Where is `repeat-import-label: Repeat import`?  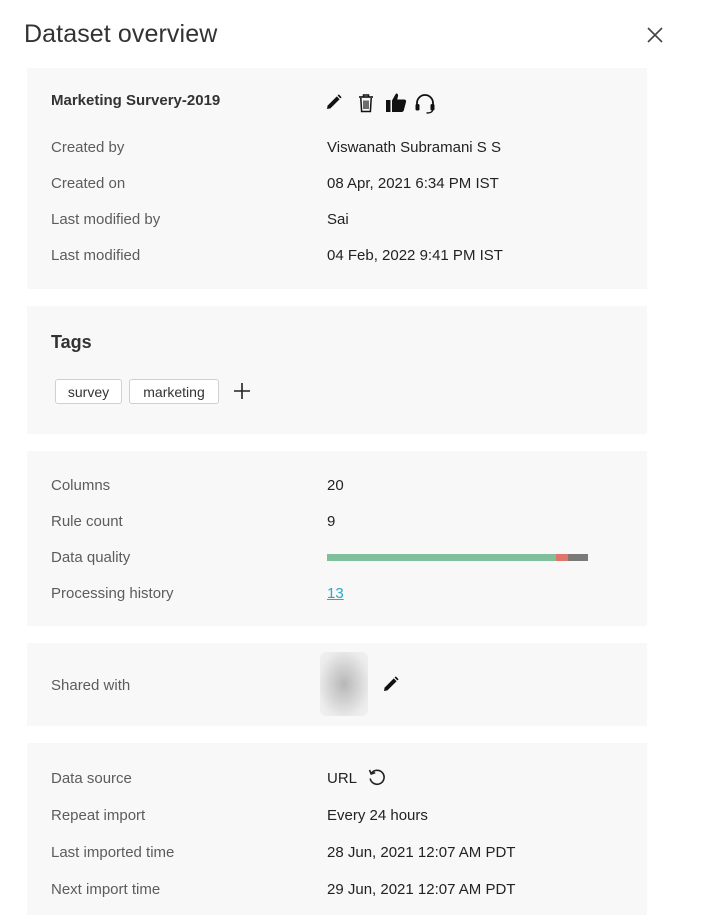 repeat-import-label: Repeat import is located at coordinates (98, 815).